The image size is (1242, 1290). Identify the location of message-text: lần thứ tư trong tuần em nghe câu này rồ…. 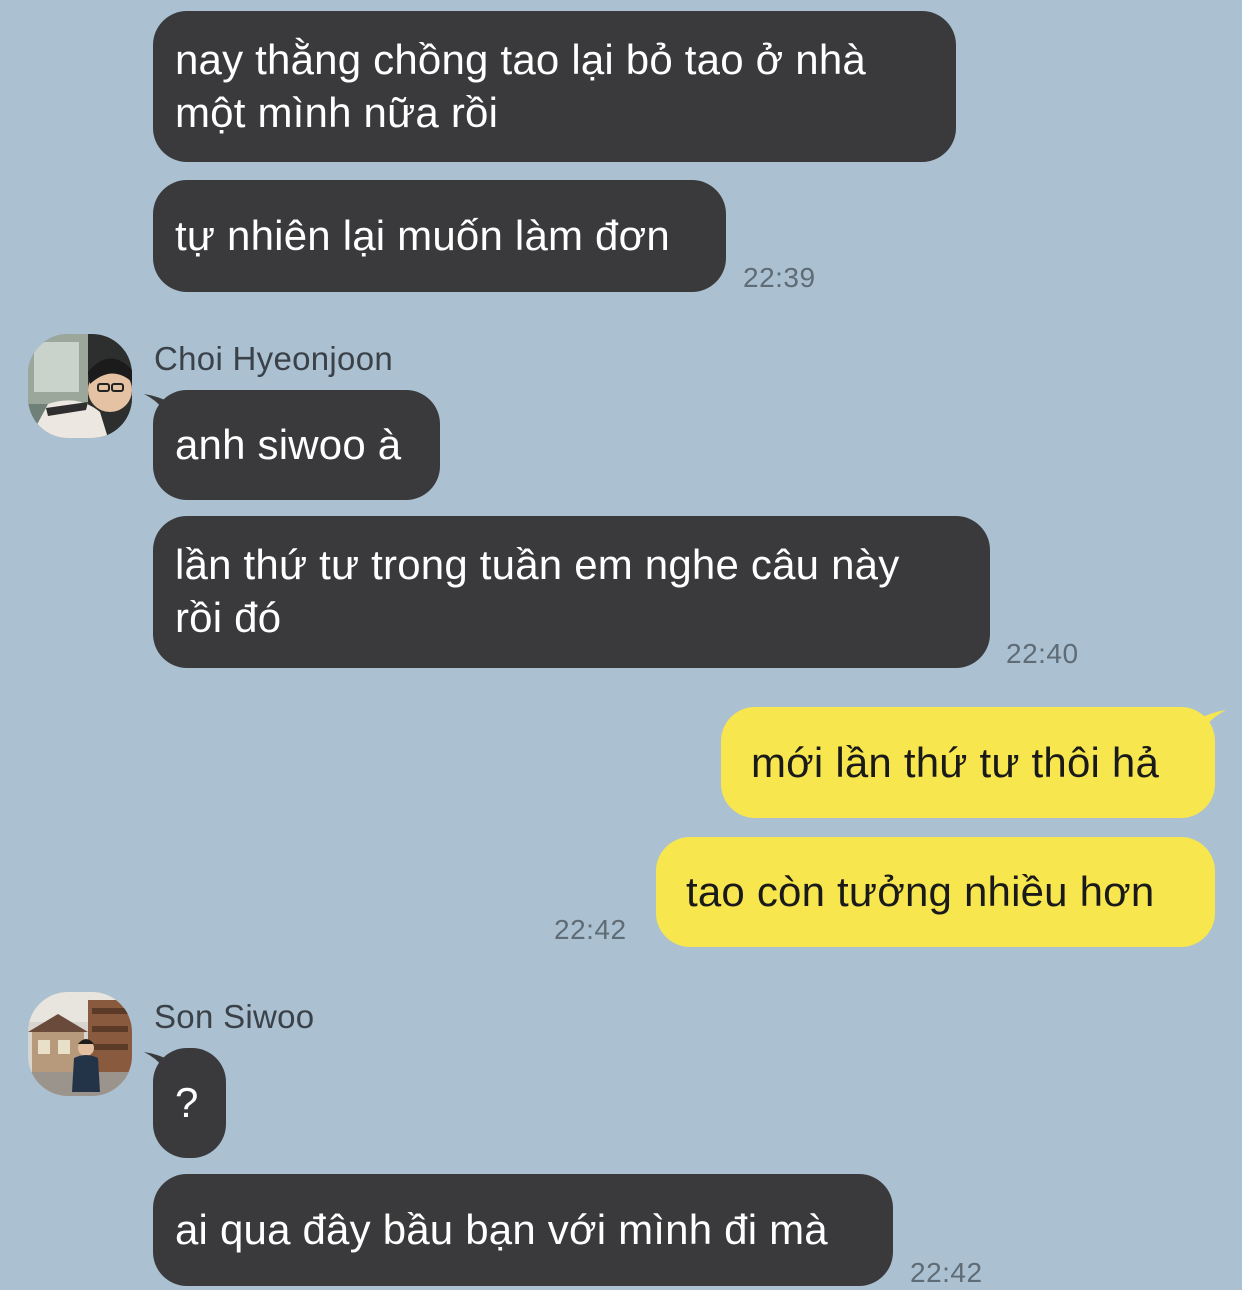
(537, 591).